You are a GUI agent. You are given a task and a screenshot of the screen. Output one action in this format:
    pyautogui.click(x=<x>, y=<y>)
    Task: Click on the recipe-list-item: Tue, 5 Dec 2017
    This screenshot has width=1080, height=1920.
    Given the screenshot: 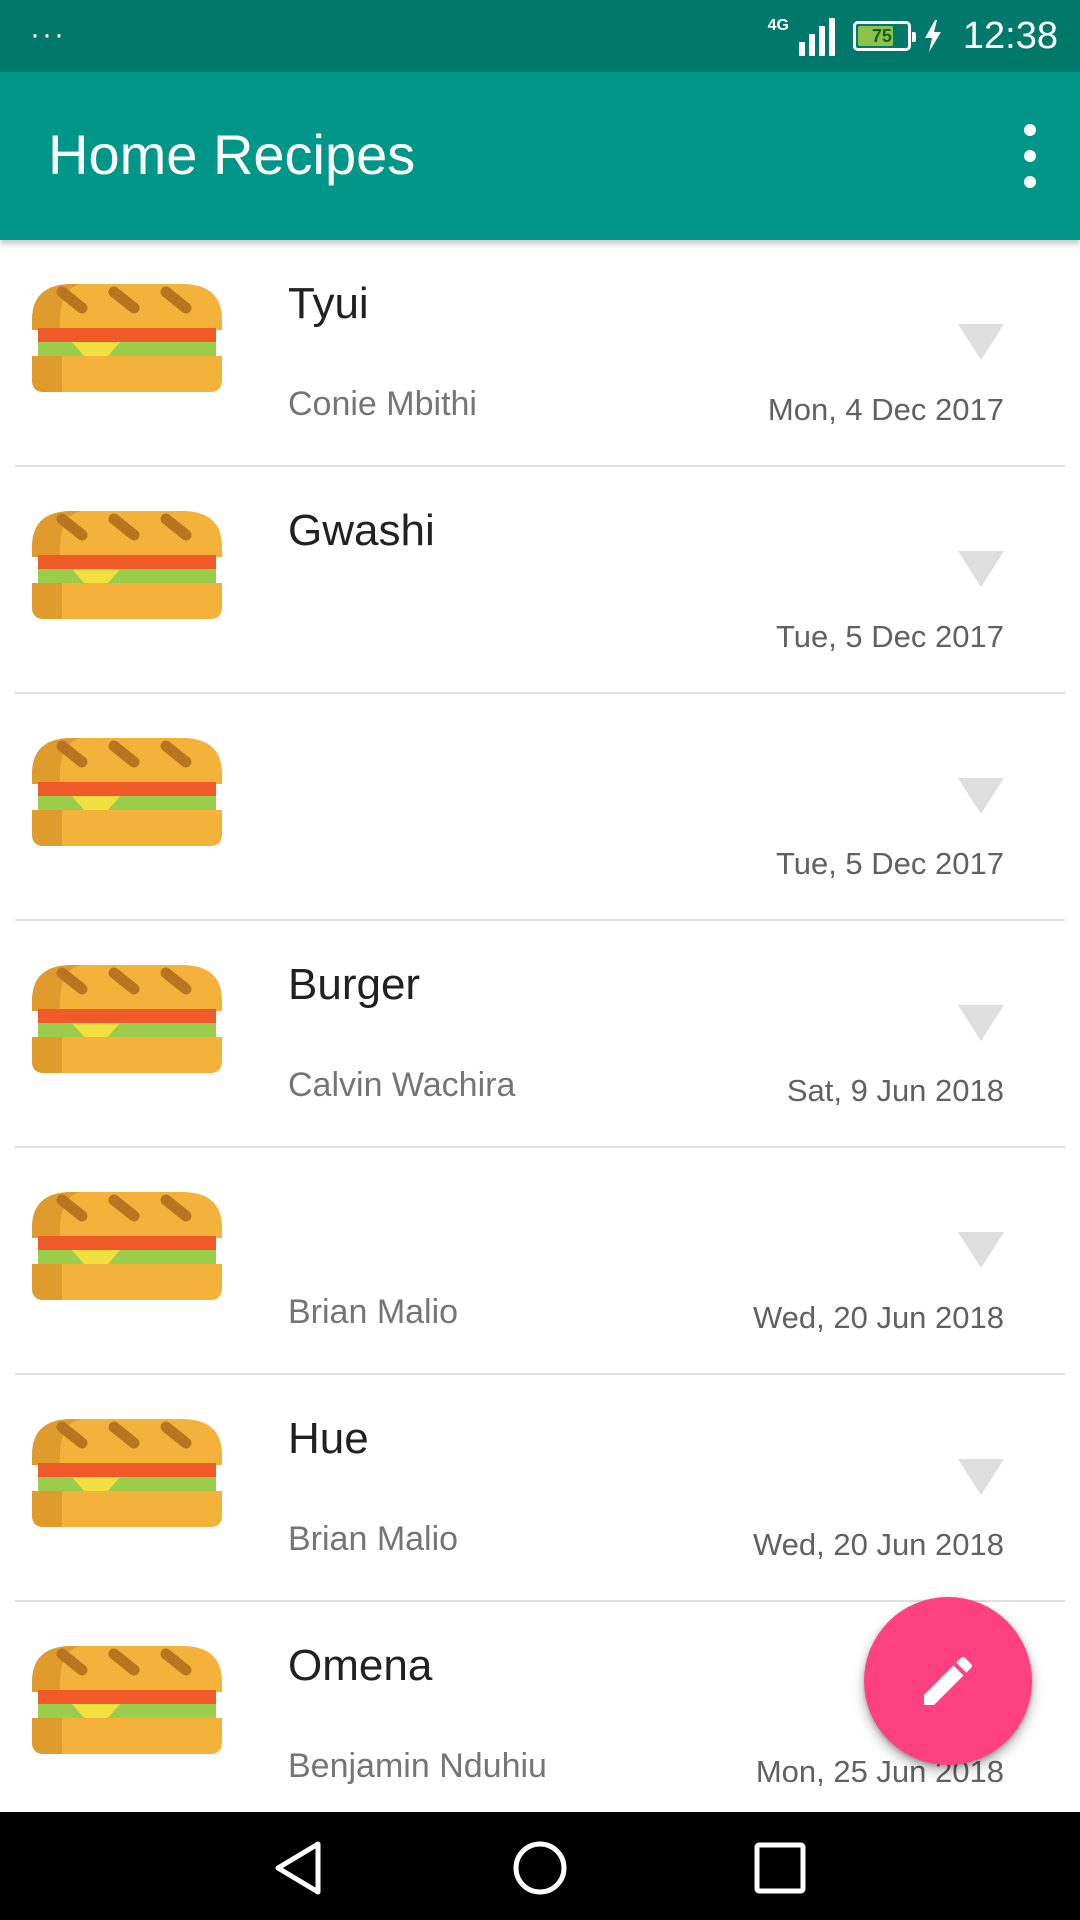 What is the action you would take?
    pyautogui.click(x=540, y=807)
    